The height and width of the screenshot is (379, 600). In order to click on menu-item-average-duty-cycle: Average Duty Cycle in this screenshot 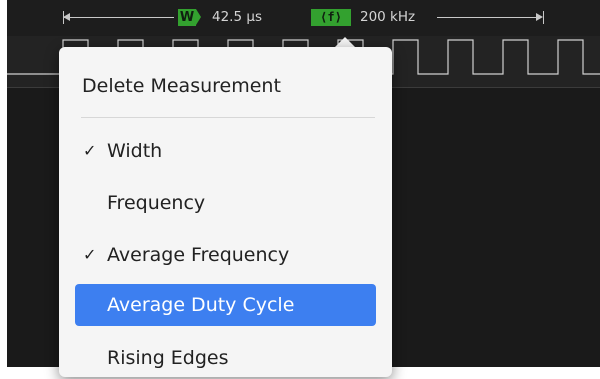, I will do `click(225, 305)`.